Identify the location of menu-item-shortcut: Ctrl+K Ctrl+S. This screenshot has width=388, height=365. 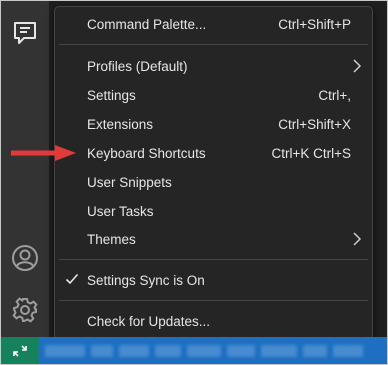
(311, 153).